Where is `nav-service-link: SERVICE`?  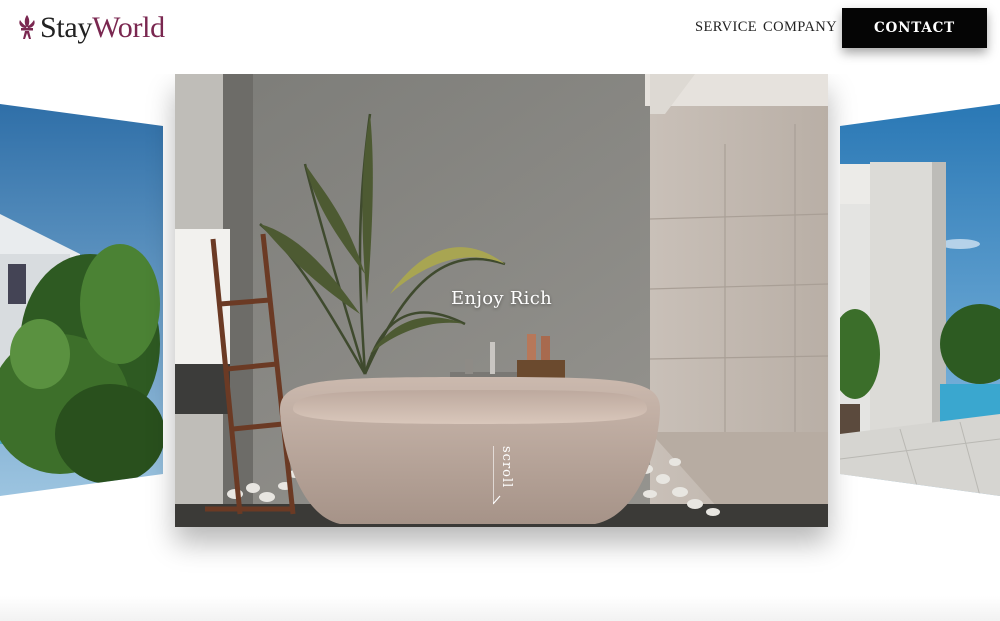
nav-service-link: SERVICE is located at coordinates (726, 27).